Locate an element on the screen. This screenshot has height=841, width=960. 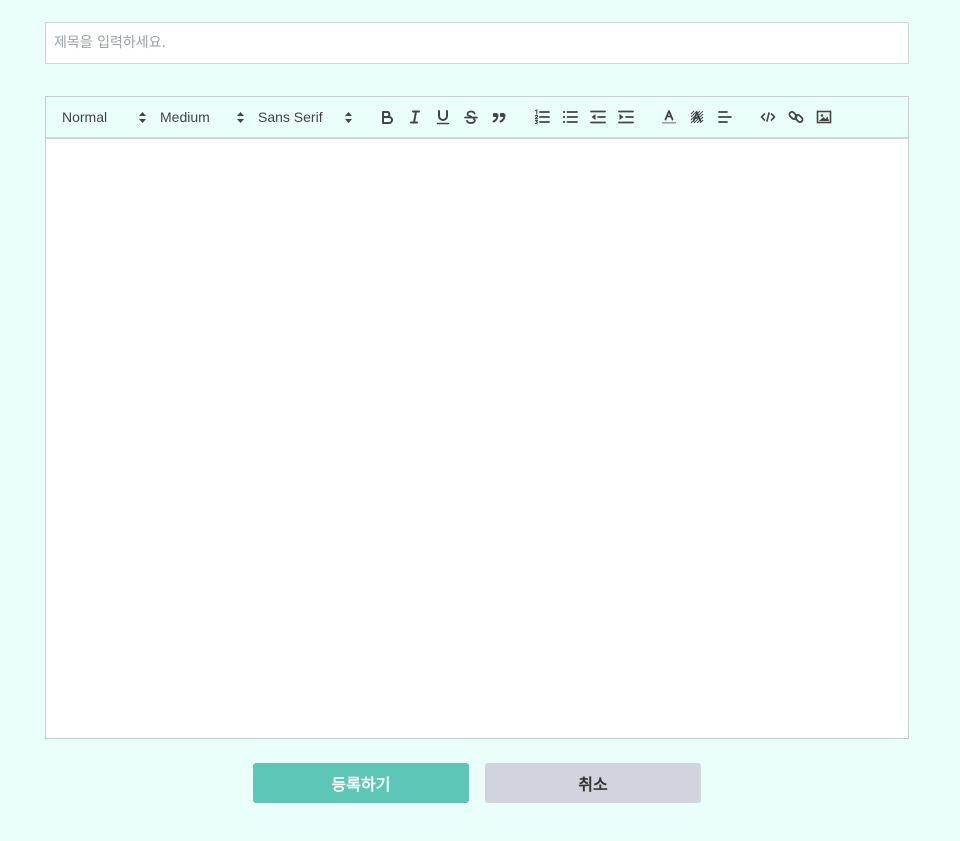
indent-icon is located at coordinates (626, 117).